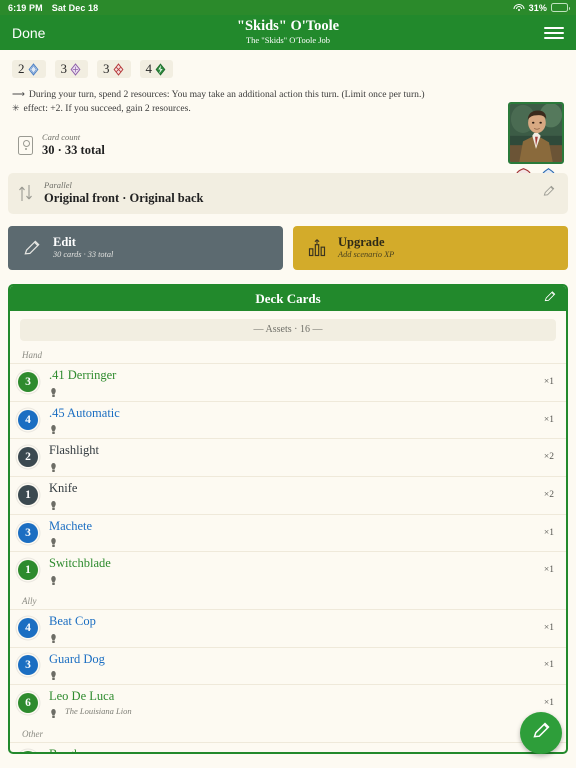 The height and width of the screenshot is (768, 576). What do you see at coordinates (288, 627) in the screenshot?
I see `card-row: 4 Beat Cop ×1` at bounding box center [288, 627].